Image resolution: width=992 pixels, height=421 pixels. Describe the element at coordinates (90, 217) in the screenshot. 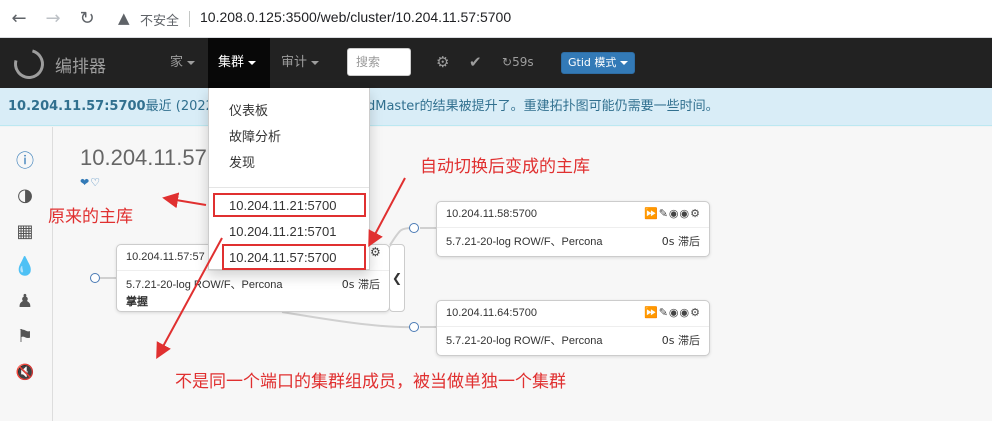

I see `annotation-original-master: 原来的主库` at that location.